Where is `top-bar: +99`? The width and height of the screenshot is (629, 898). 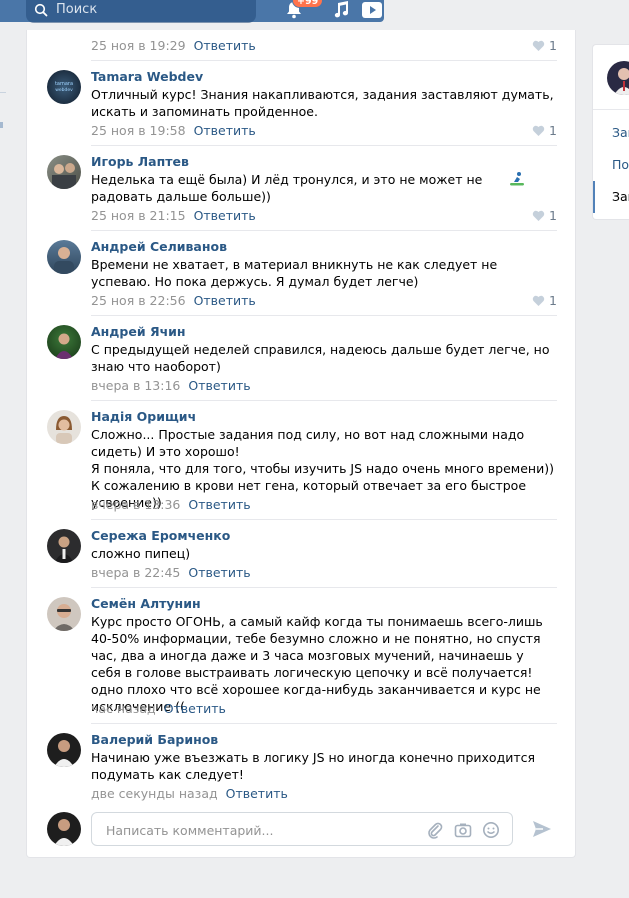 top-bar: +99 is located at coordinates (314, 15).